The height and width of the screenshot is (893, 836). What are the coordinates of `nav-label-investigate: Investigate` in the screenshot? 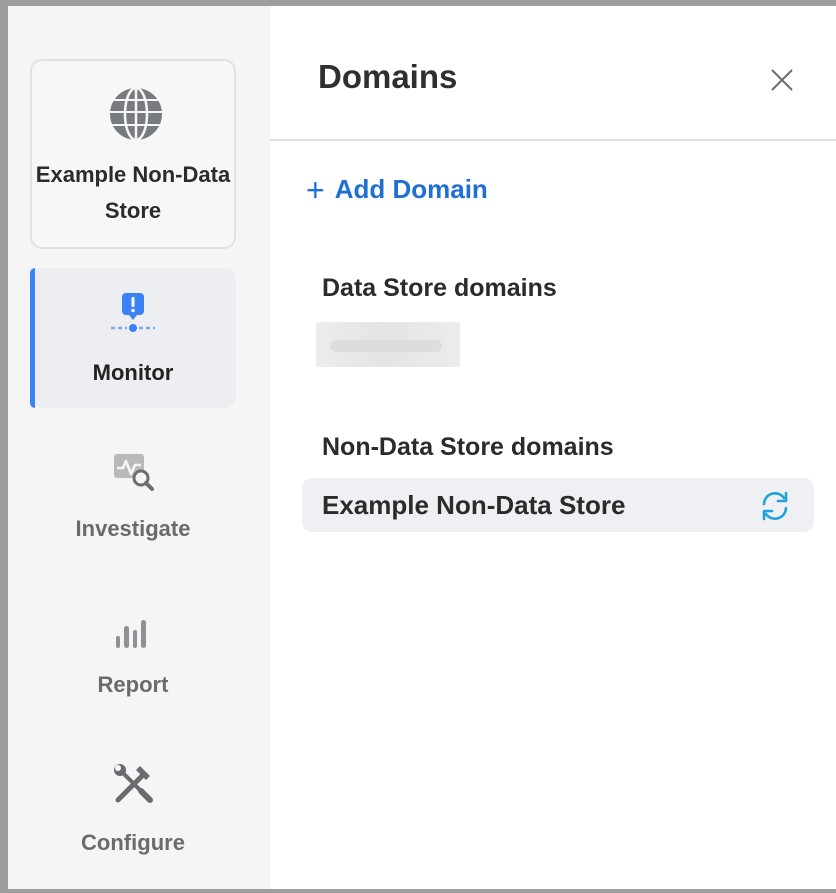 It's located at (133, 528).